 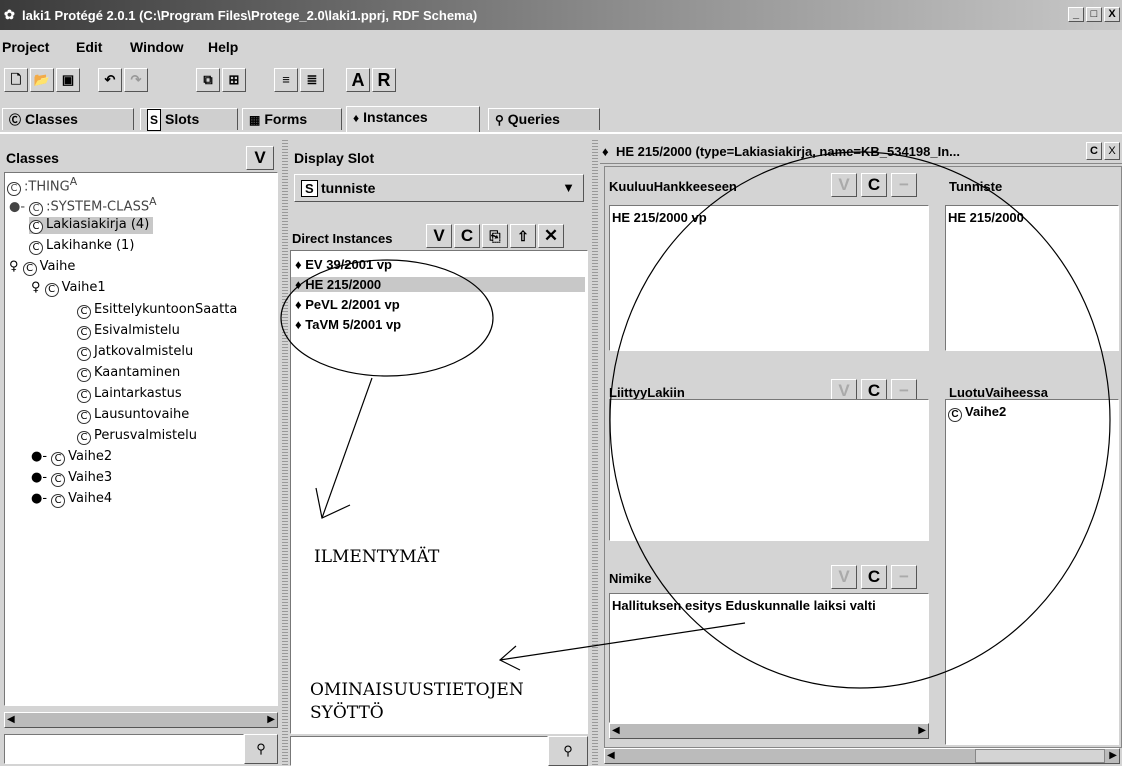 I want to click on annotation-arrowhead, so click(x=333, y=503).